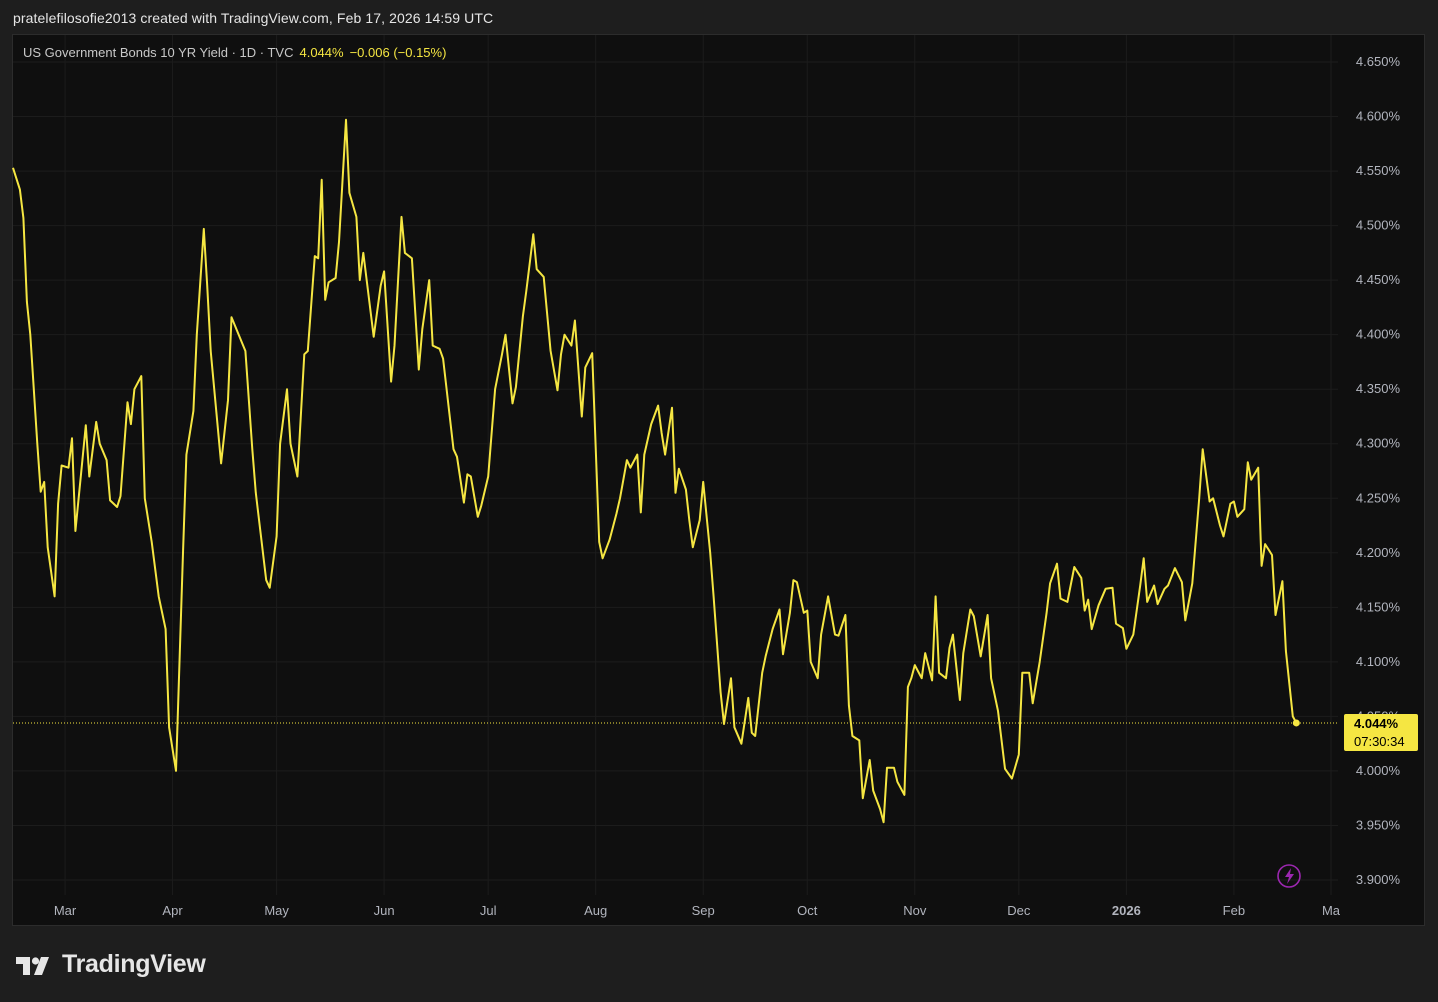 This screenshot has width=1438, height=1002. What do you see at coordinates (65, 910) in the screenshot?
I see `x-tick-label: Mar` at bounding box center [65, 910].